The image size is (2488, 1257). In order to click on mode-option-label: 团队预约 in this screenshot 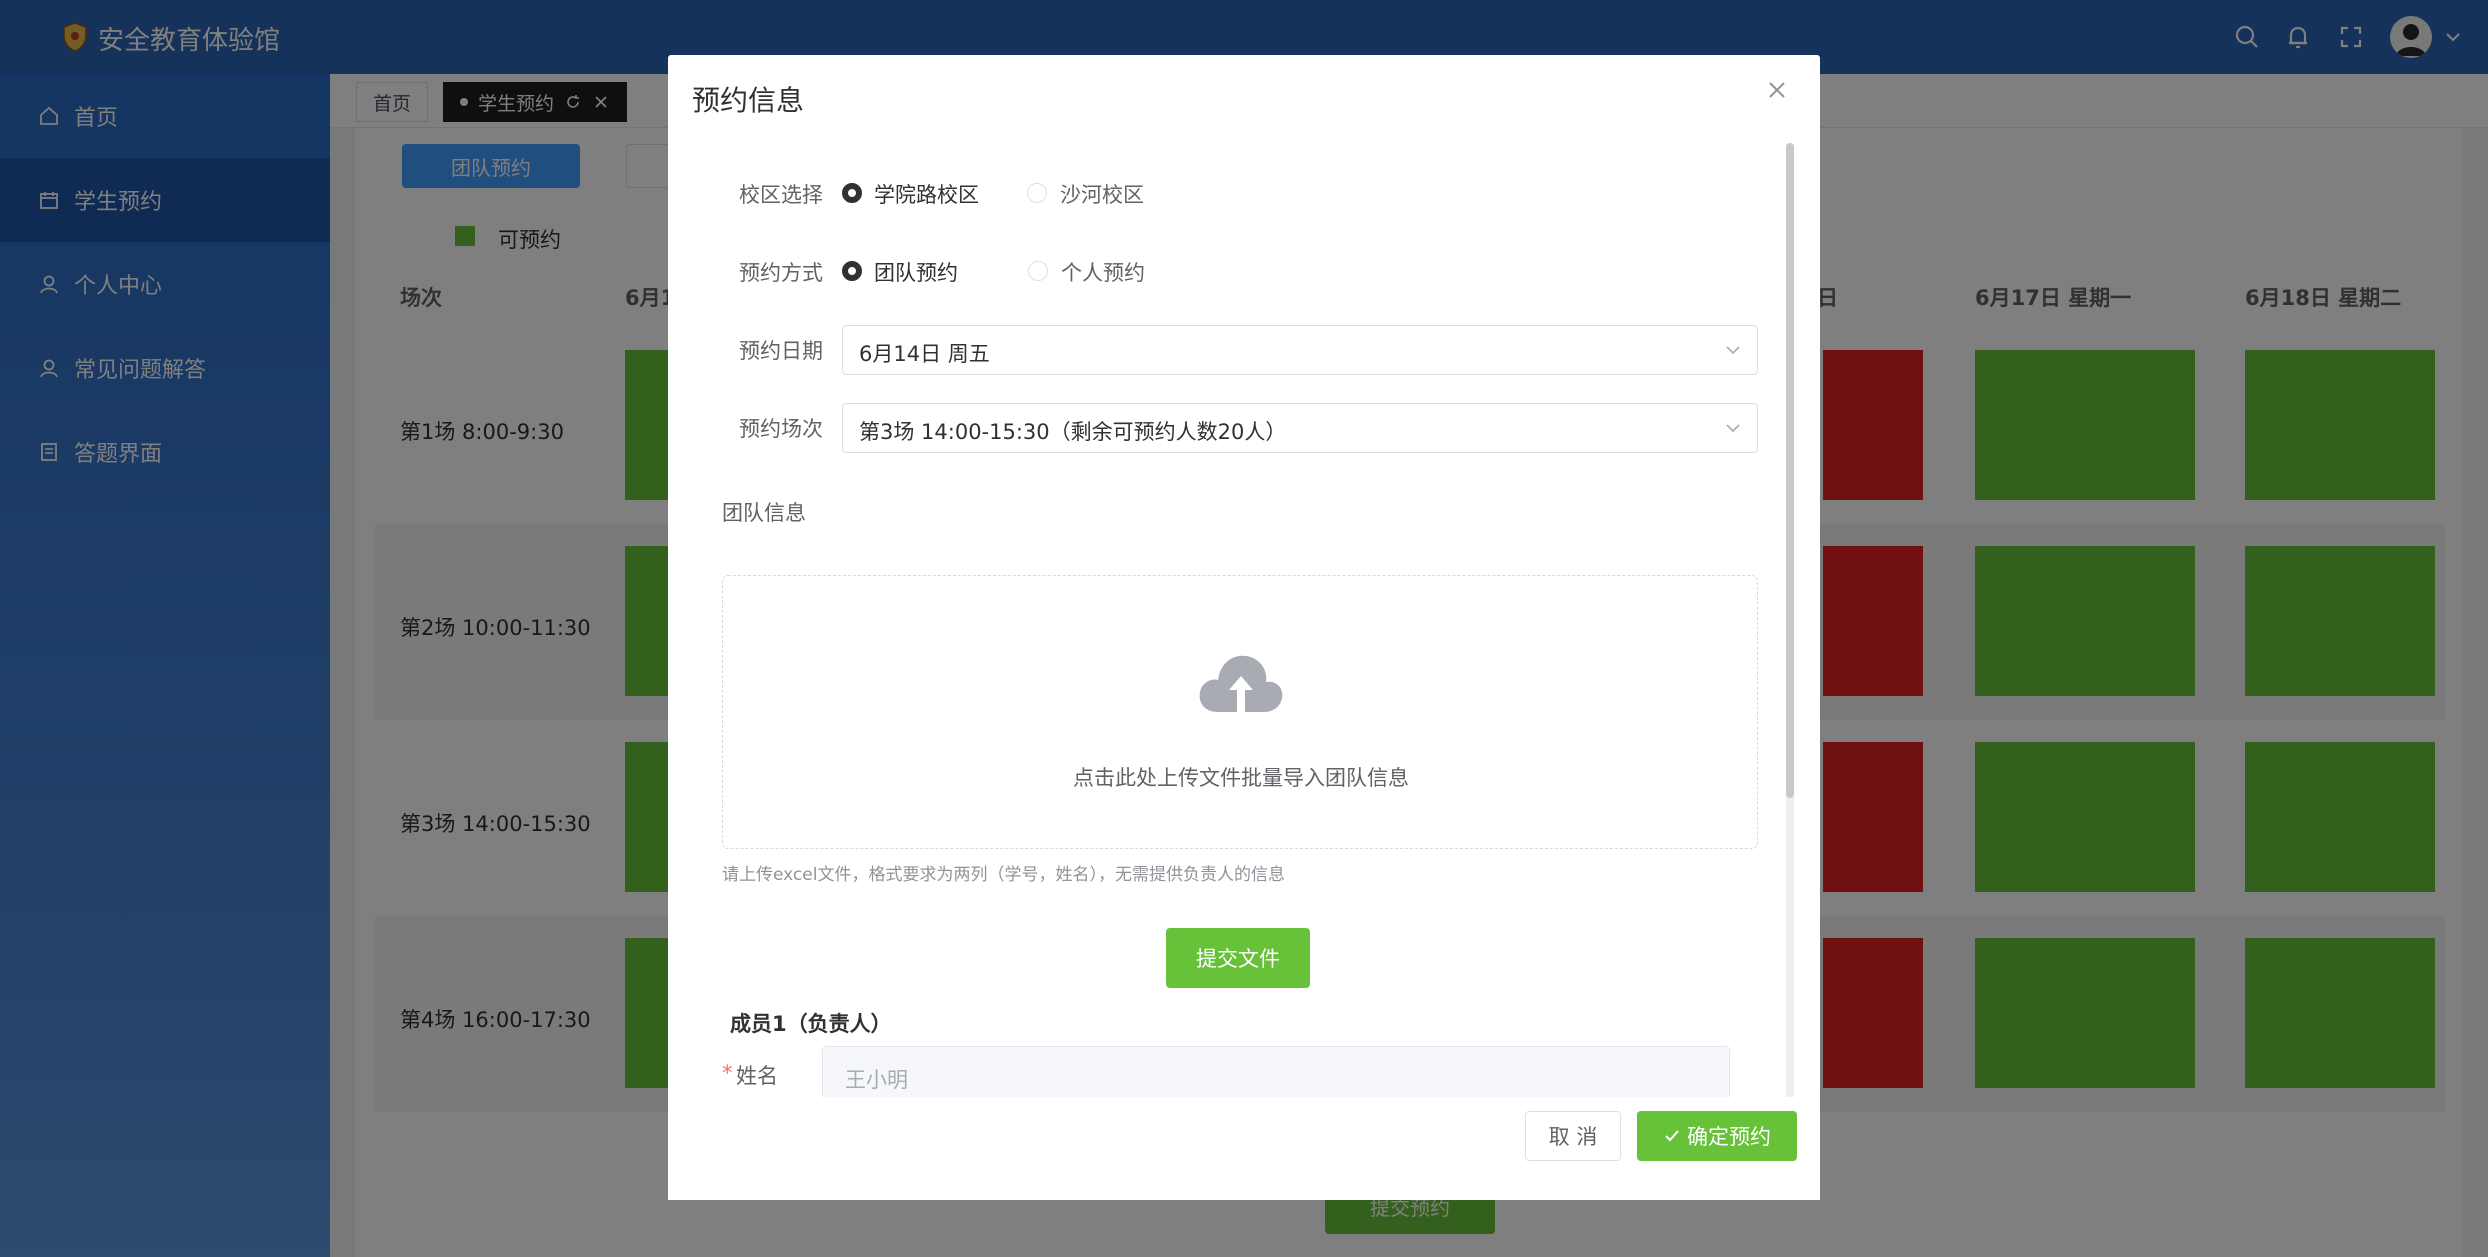, I will do `click(916, 273)`.